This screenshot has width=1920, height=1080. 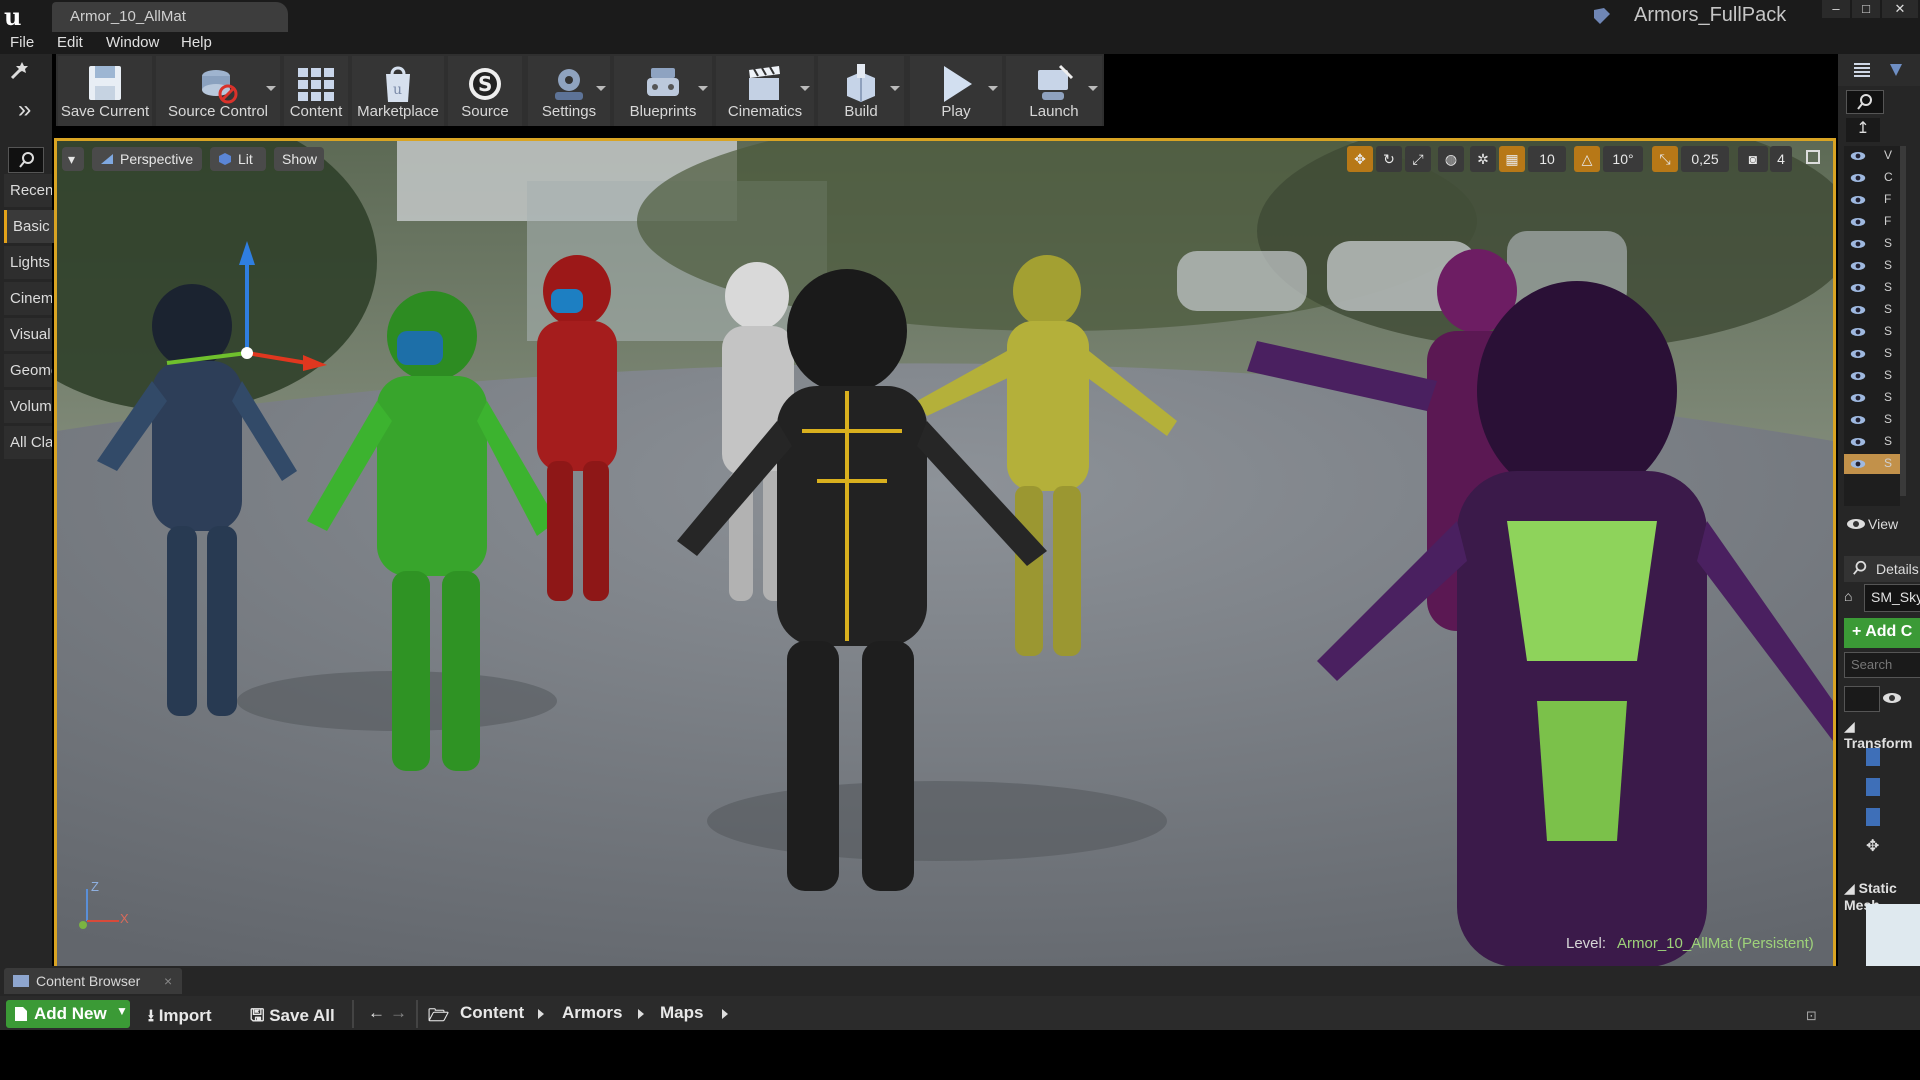 I want to click on marketplace-button: u Marketplace, so click(x=398, y=91).